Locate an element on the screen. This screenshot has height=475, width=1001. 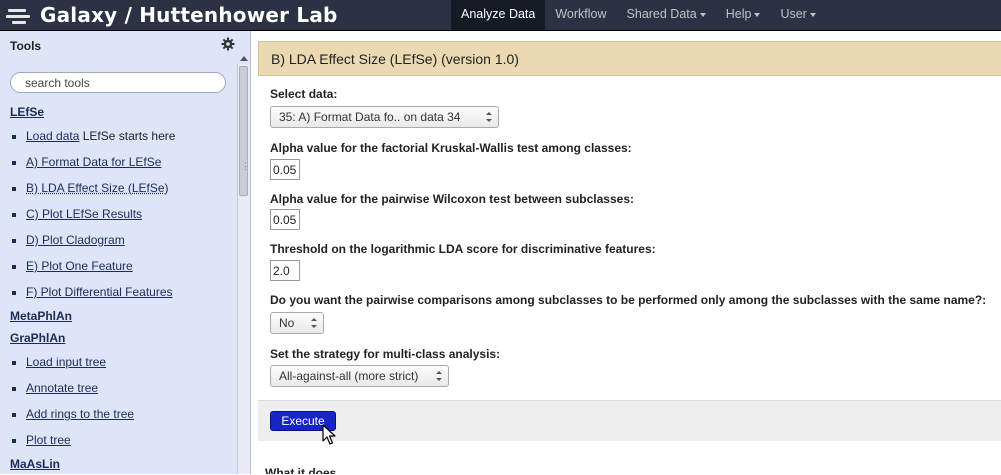
nav-label: Analyze Data is located at coordinates (498, 14).